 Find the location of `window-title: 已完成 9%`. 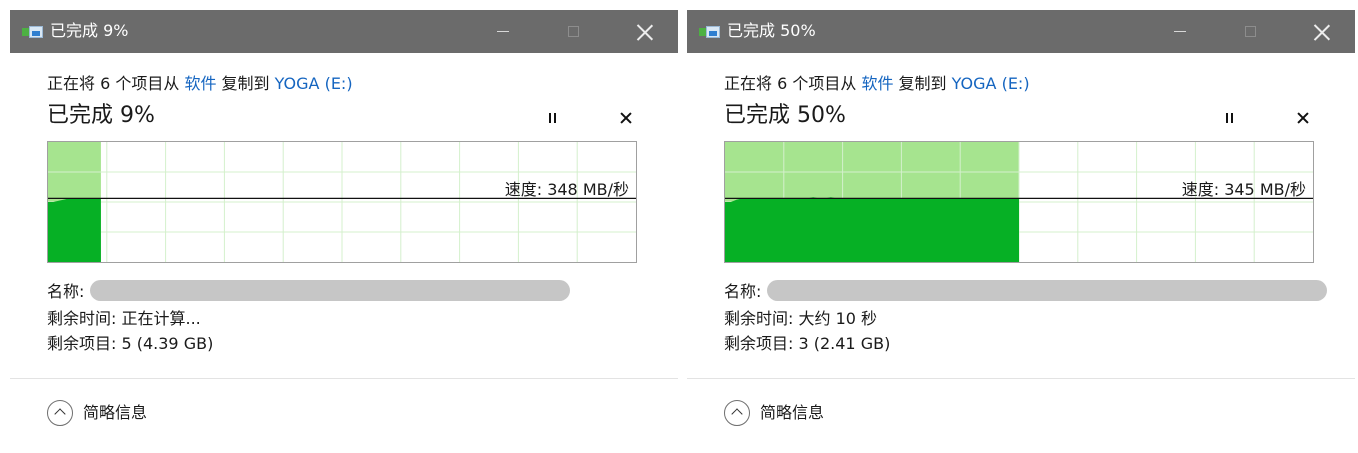

window-title: 已完成 9% is located at coordinates (89, 30).